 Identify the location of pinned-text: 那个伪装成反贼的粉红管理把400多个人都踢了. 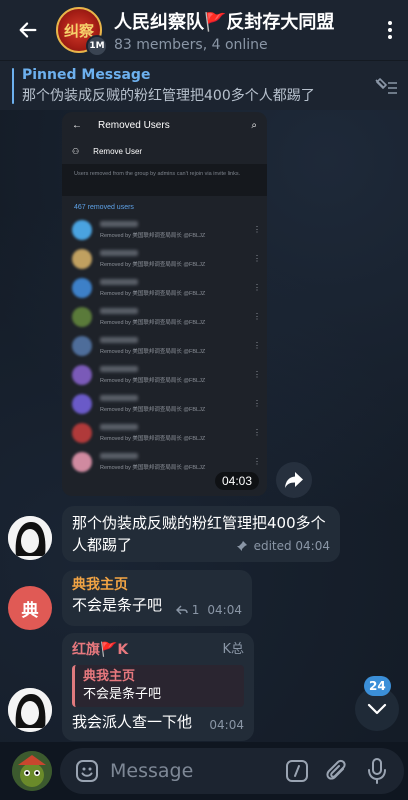
(168, 95).